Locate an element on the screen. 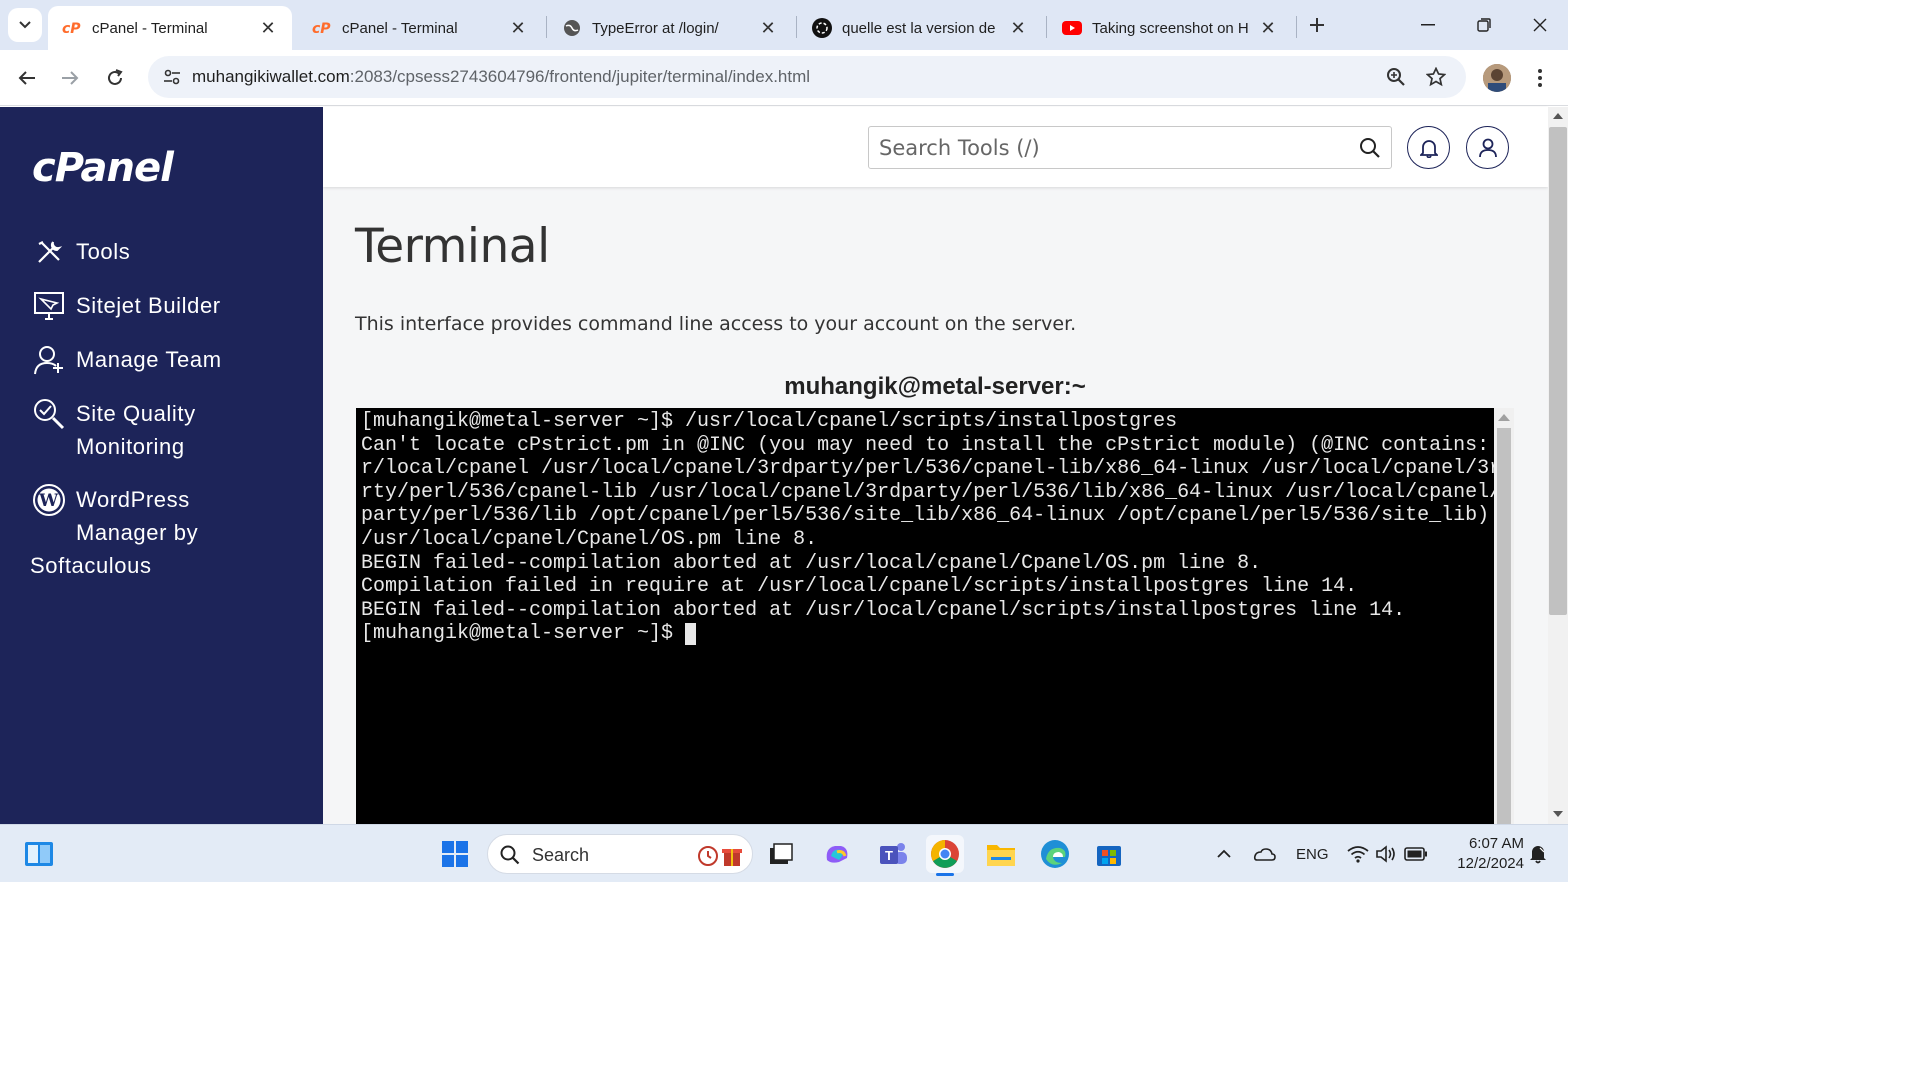 This screenshot has height=1080, width=1920. taskbar-search-label: Search is located at coordinates (561, 855).